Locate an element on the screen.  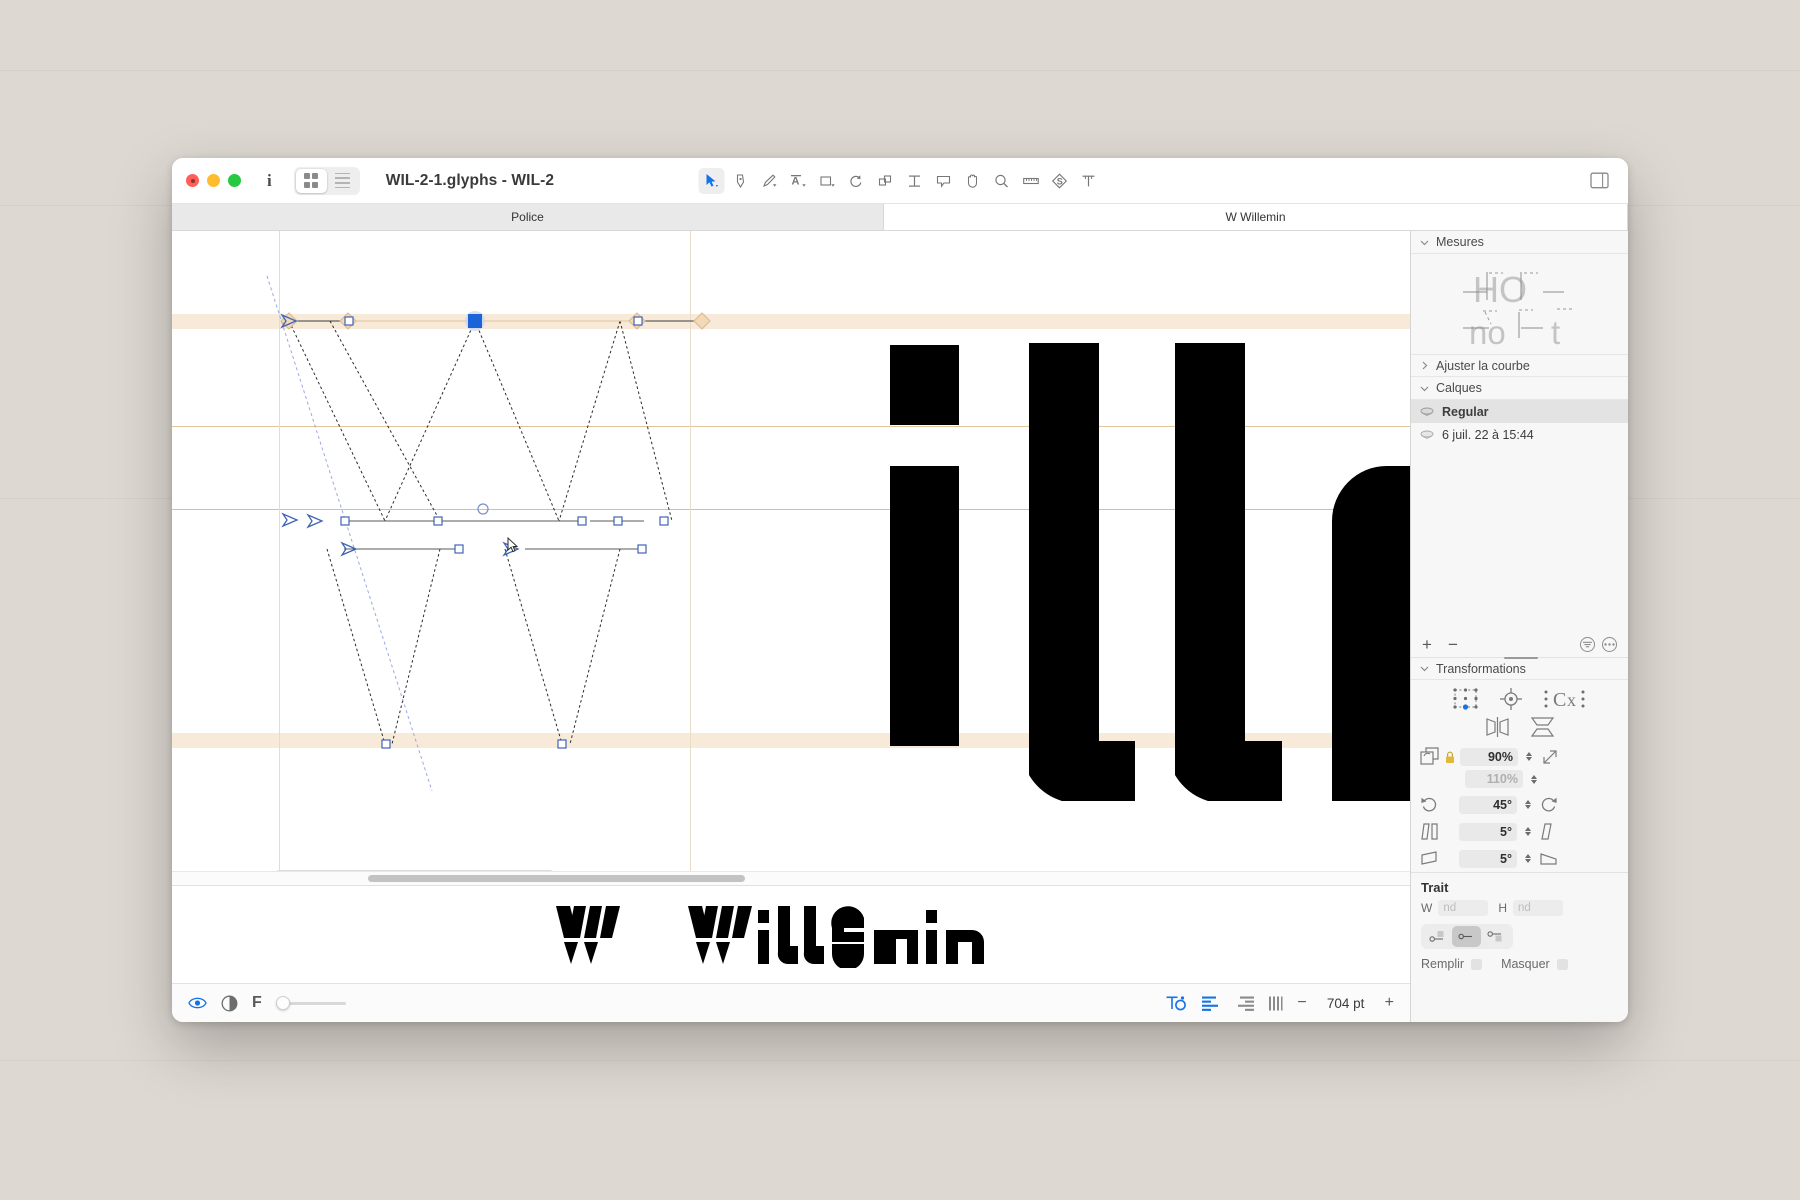
flip-horizontal-icon is located at coordinates (1497, 727).